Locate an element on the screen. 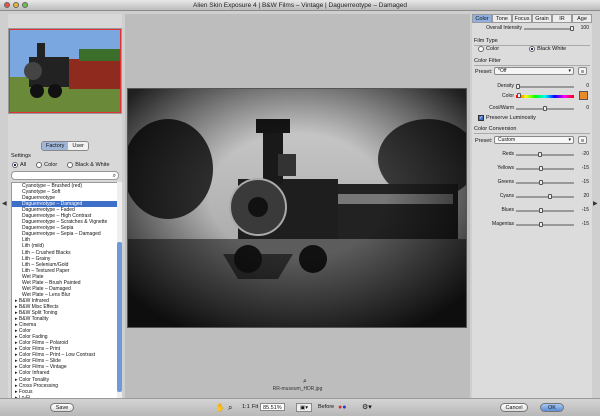 This screenshot has width=600, height=416. channel-row-cyans: Cyans 20 is located at coordinates (544, 196).